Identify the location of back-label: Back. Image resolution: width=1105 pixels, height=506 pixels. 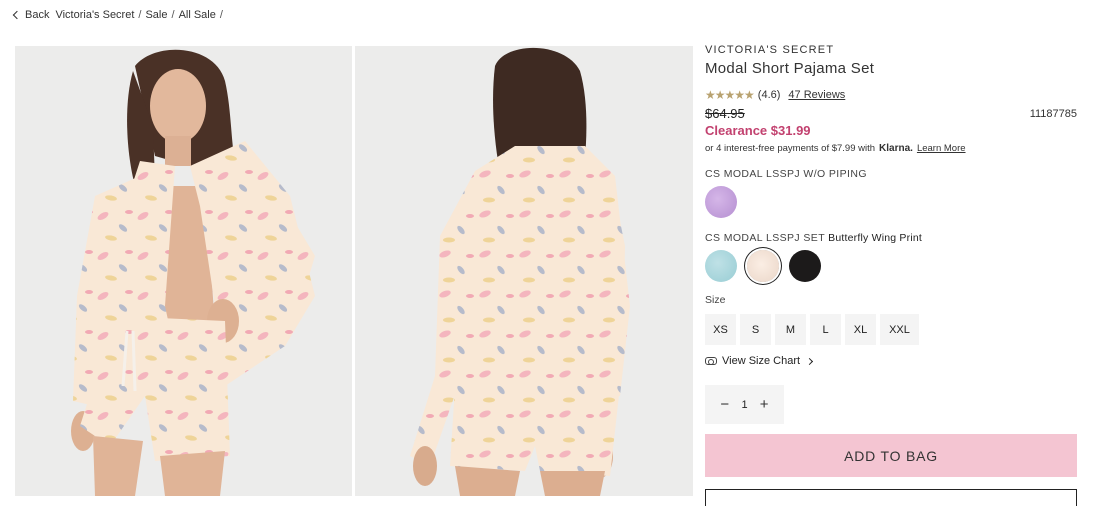
(37, 15).